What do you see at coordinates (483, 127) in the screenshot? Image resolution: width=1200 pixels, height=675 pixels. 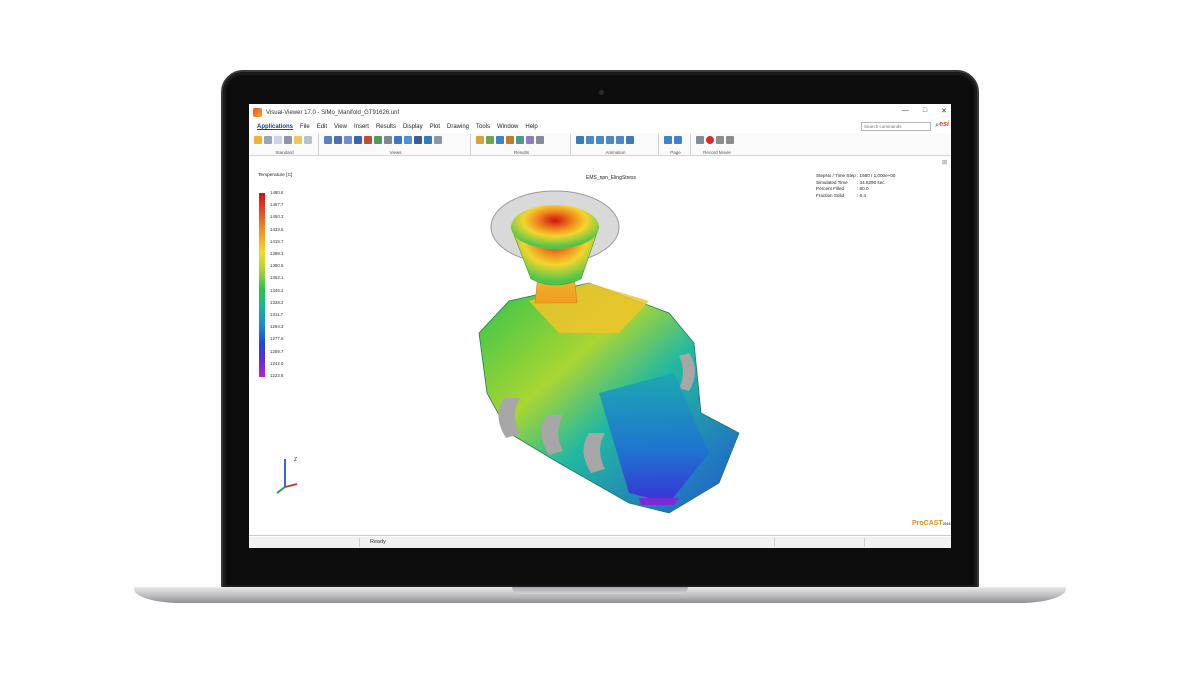 I see `menu-tools: Tools` at bounding box center [483, 127].